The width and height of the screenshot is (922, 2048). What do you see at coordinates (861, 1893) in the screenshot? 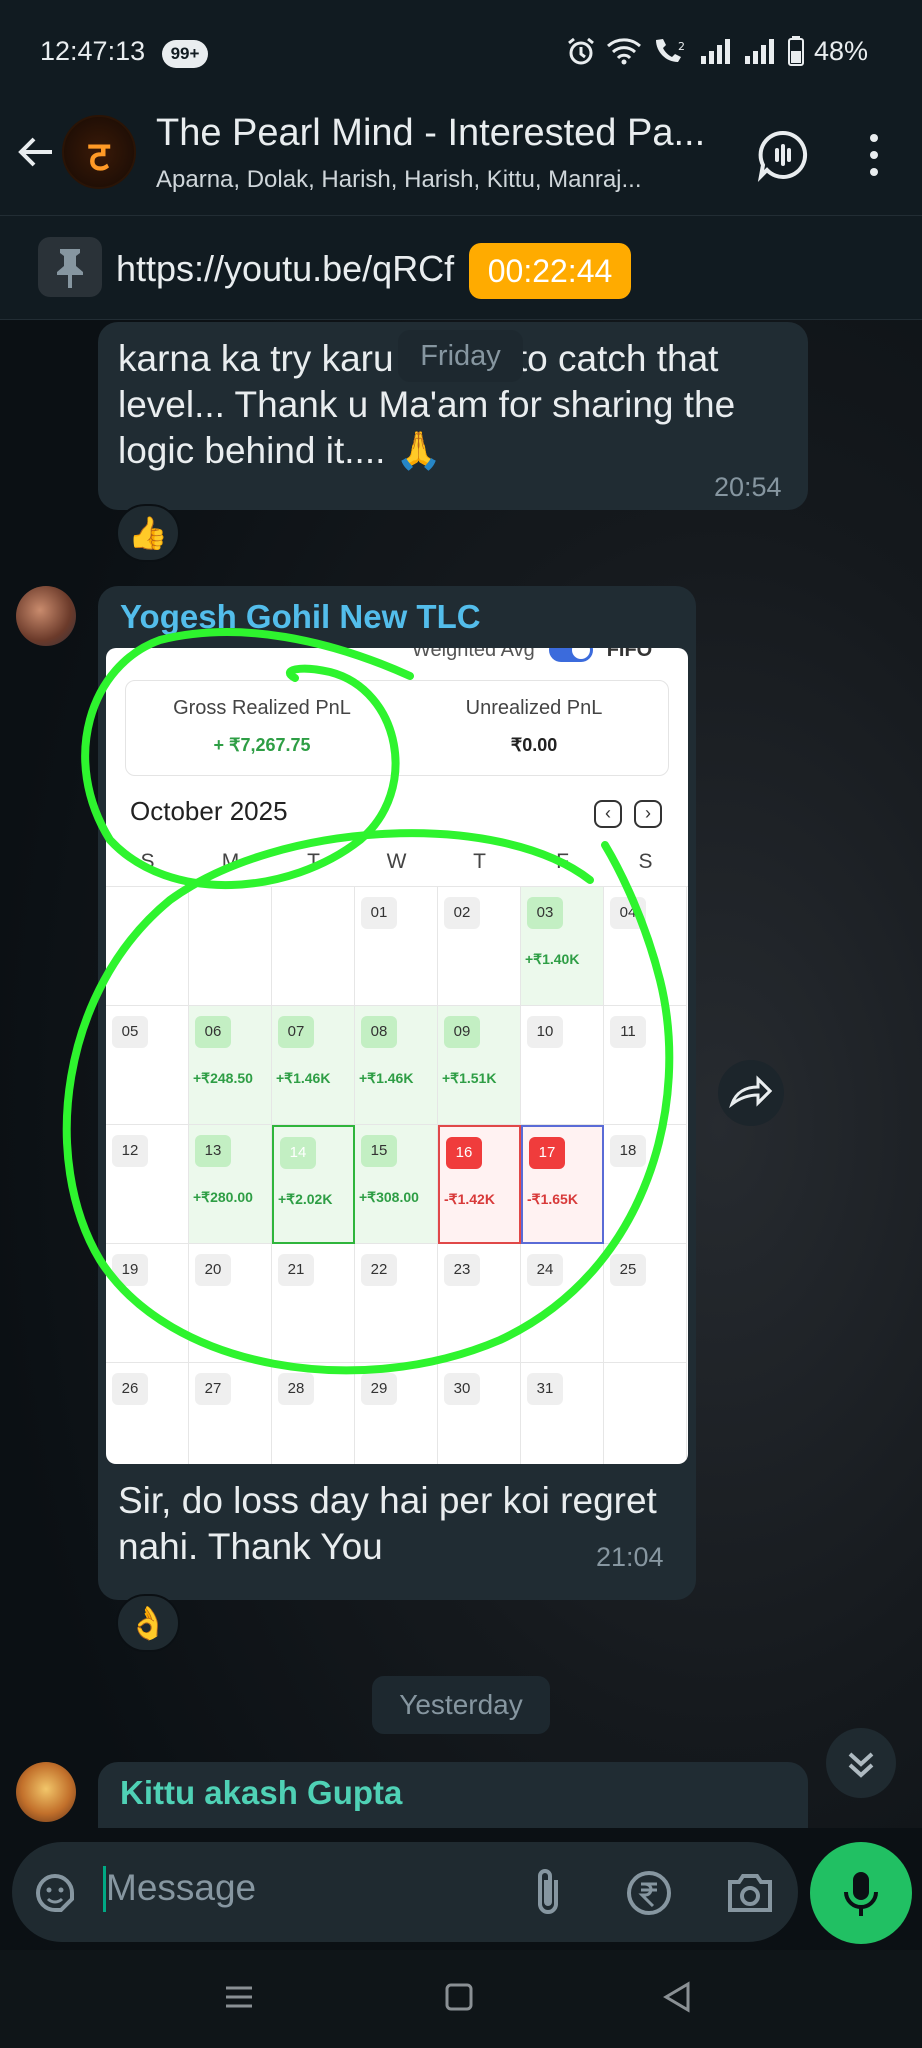
I see `voice-record-button` at bounding box center [861, 1893].